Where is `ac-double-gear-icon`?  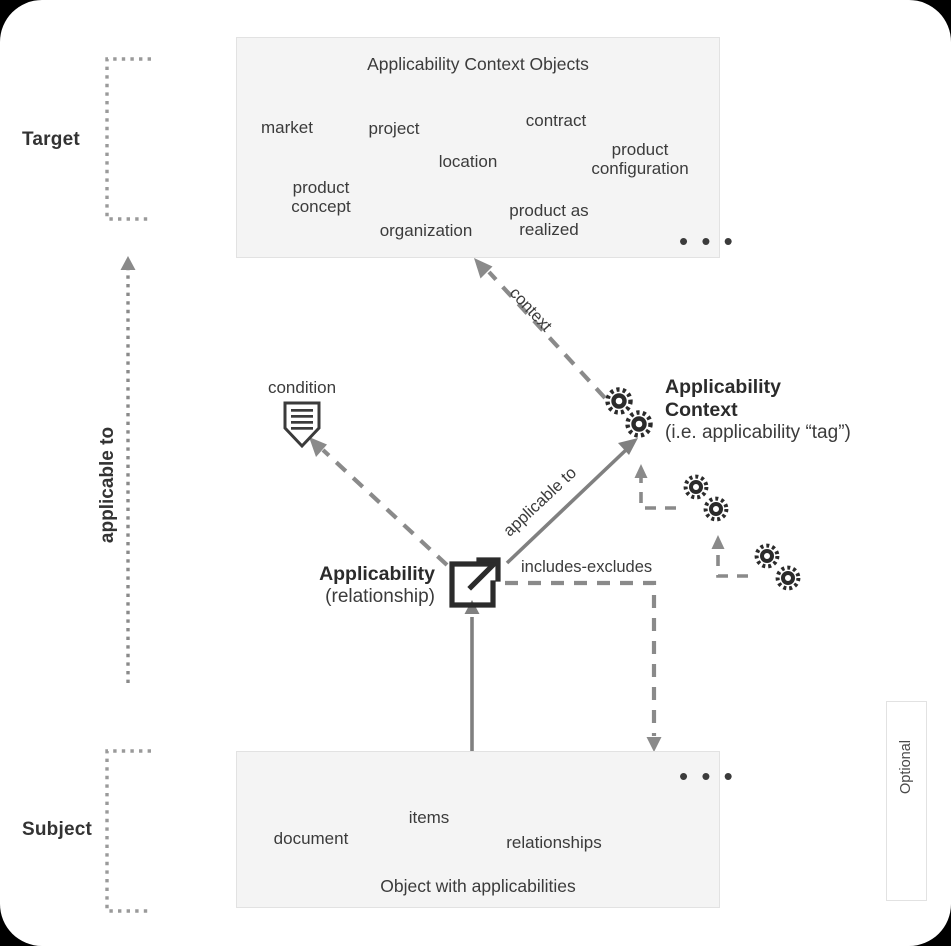 ac-double-gear-icon is located at coordinates (629, 412).